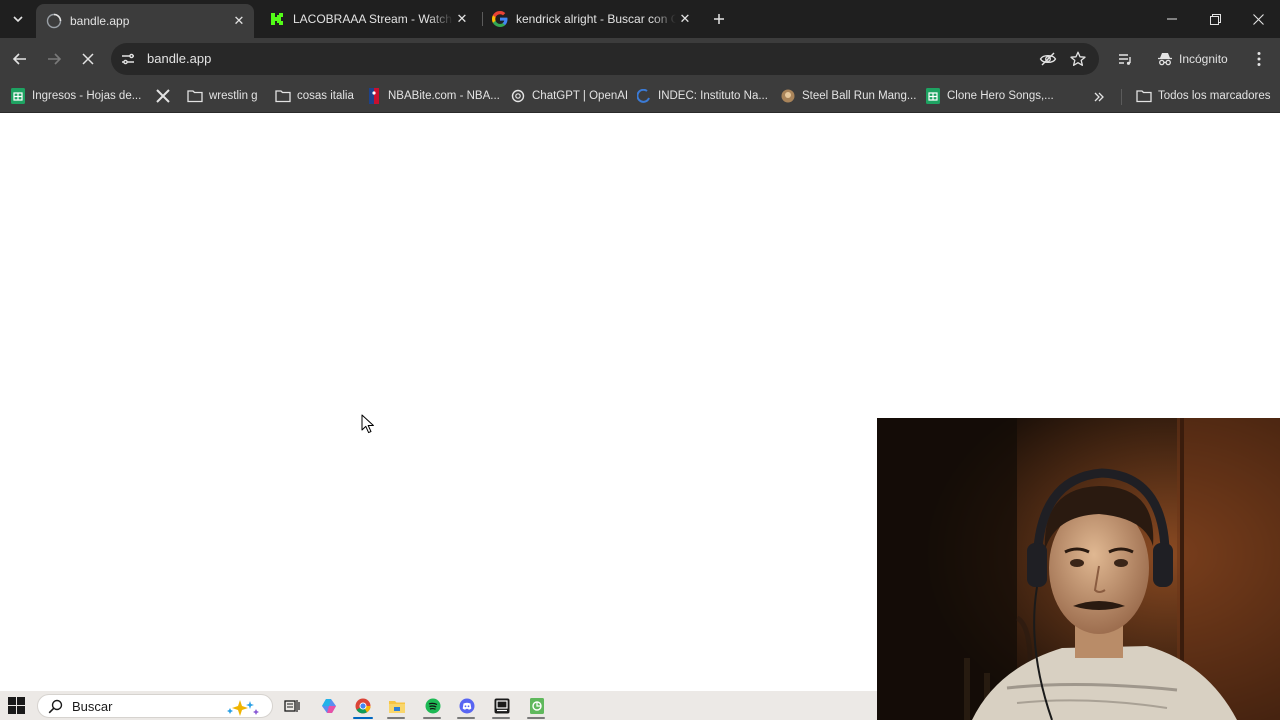 Image resolution: width=1280 pixels, height=720 pixels. Describe the element at coordinates (233, 96) in the screenshot. I see `bookmark-label: wrestlin g` at that location.